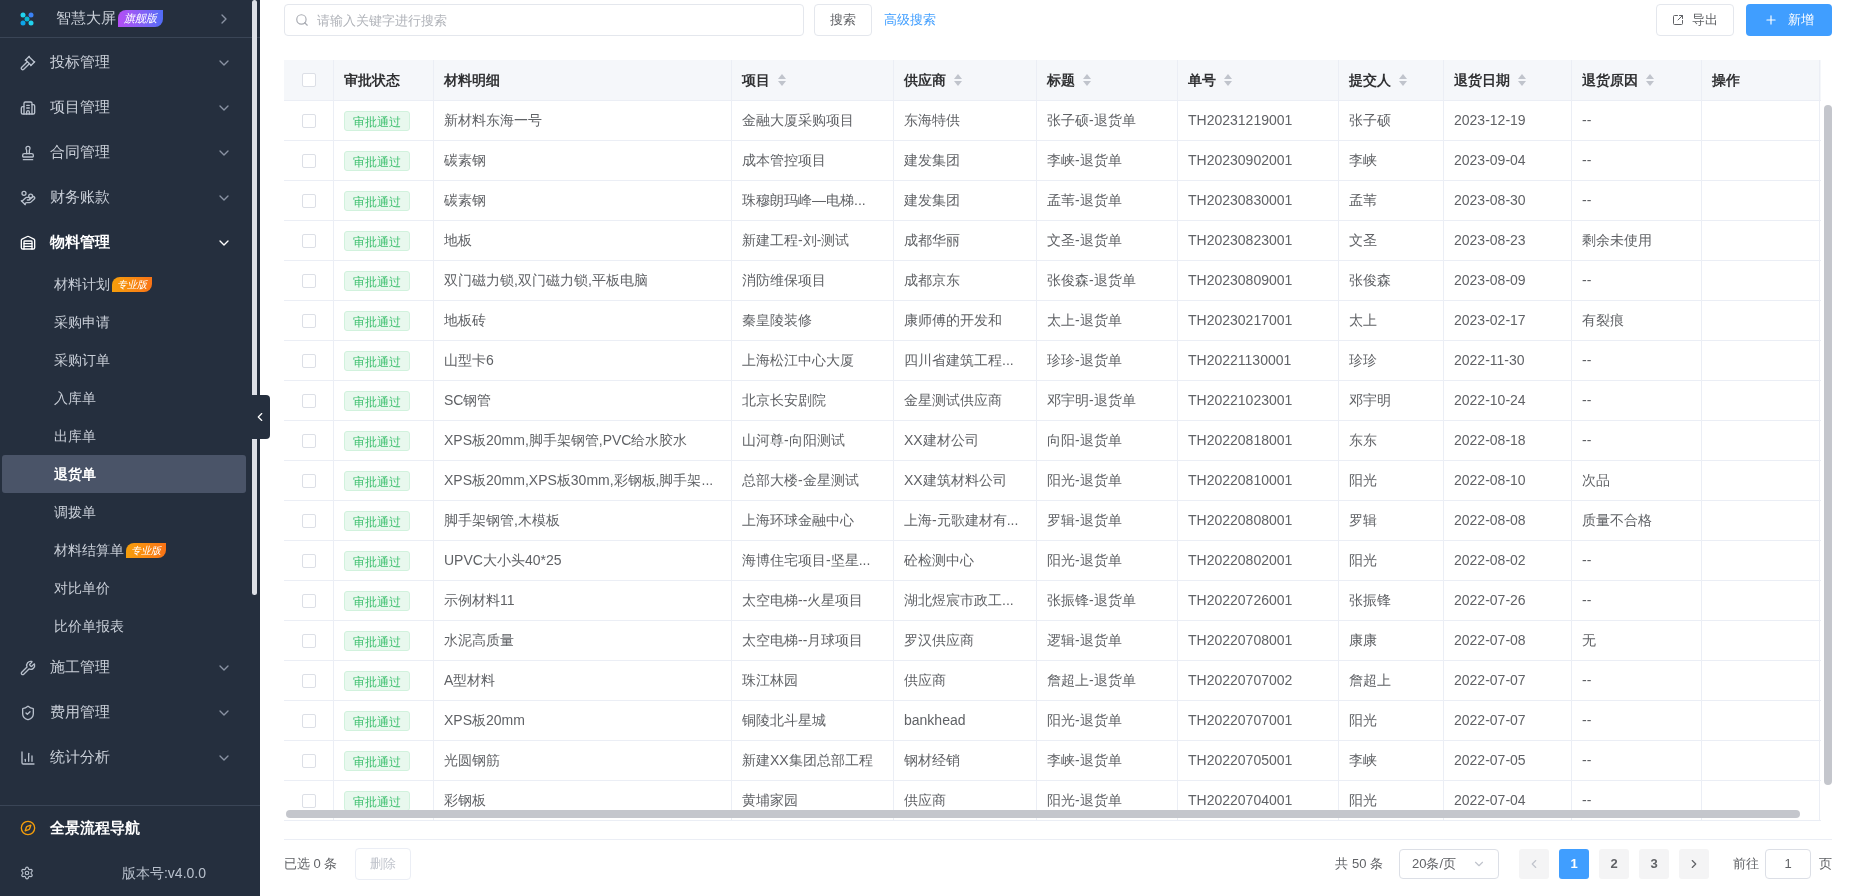 The image size is (1854, 896). Describe the element at coordinates (1370, 400) in the screenshot. I see `table-cell-text: 邓宇明` at that location.